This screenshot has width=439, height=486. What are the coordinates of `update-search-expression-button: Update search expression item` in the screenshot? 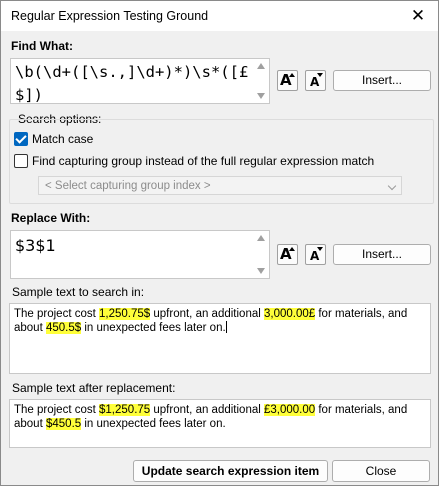 It's located at (230, 471).